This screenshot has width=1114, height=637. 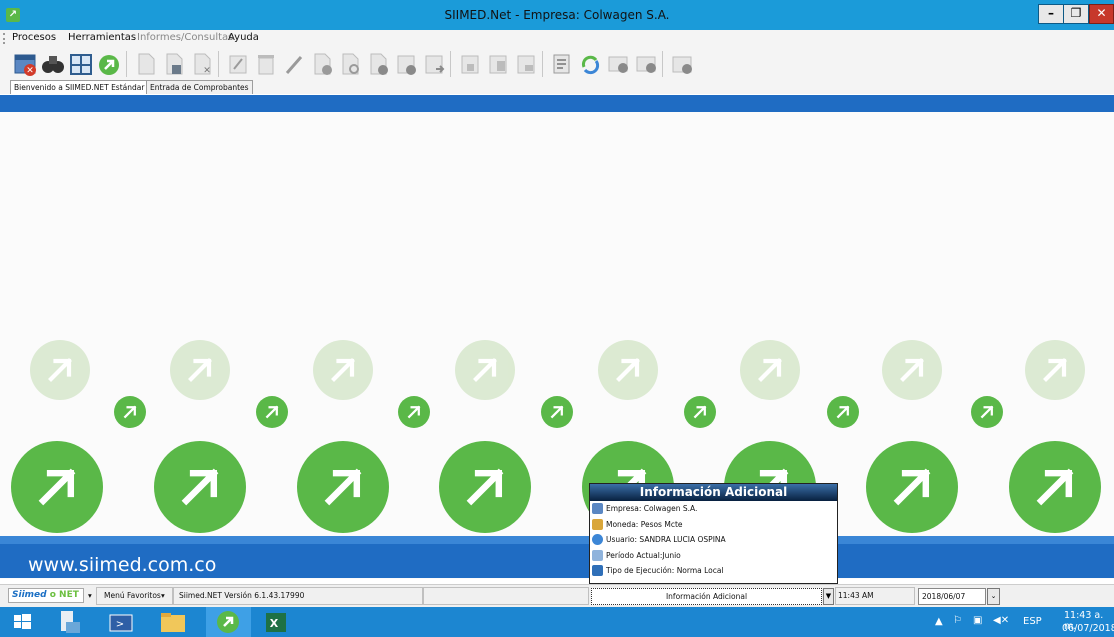 What do you see at coordinates (713, 492) in the screenshot?
I see `info-panel-title: Información Adicional` at bounding box center [713, 492].